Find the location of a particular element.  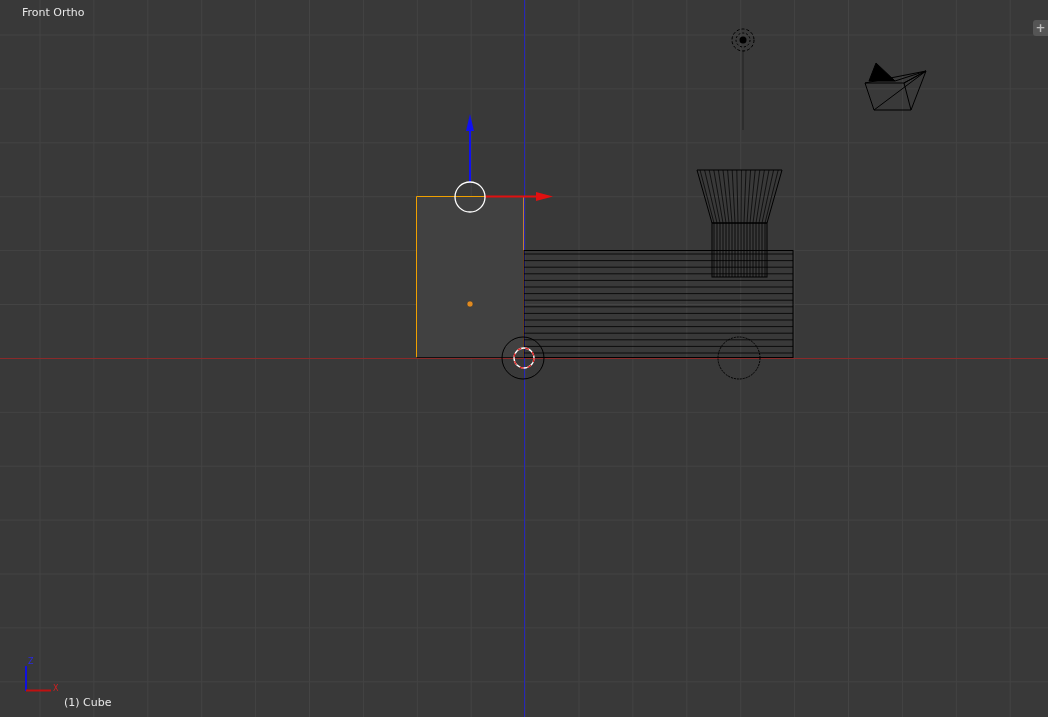

add-button: + is located at coordinates (1040, 28).